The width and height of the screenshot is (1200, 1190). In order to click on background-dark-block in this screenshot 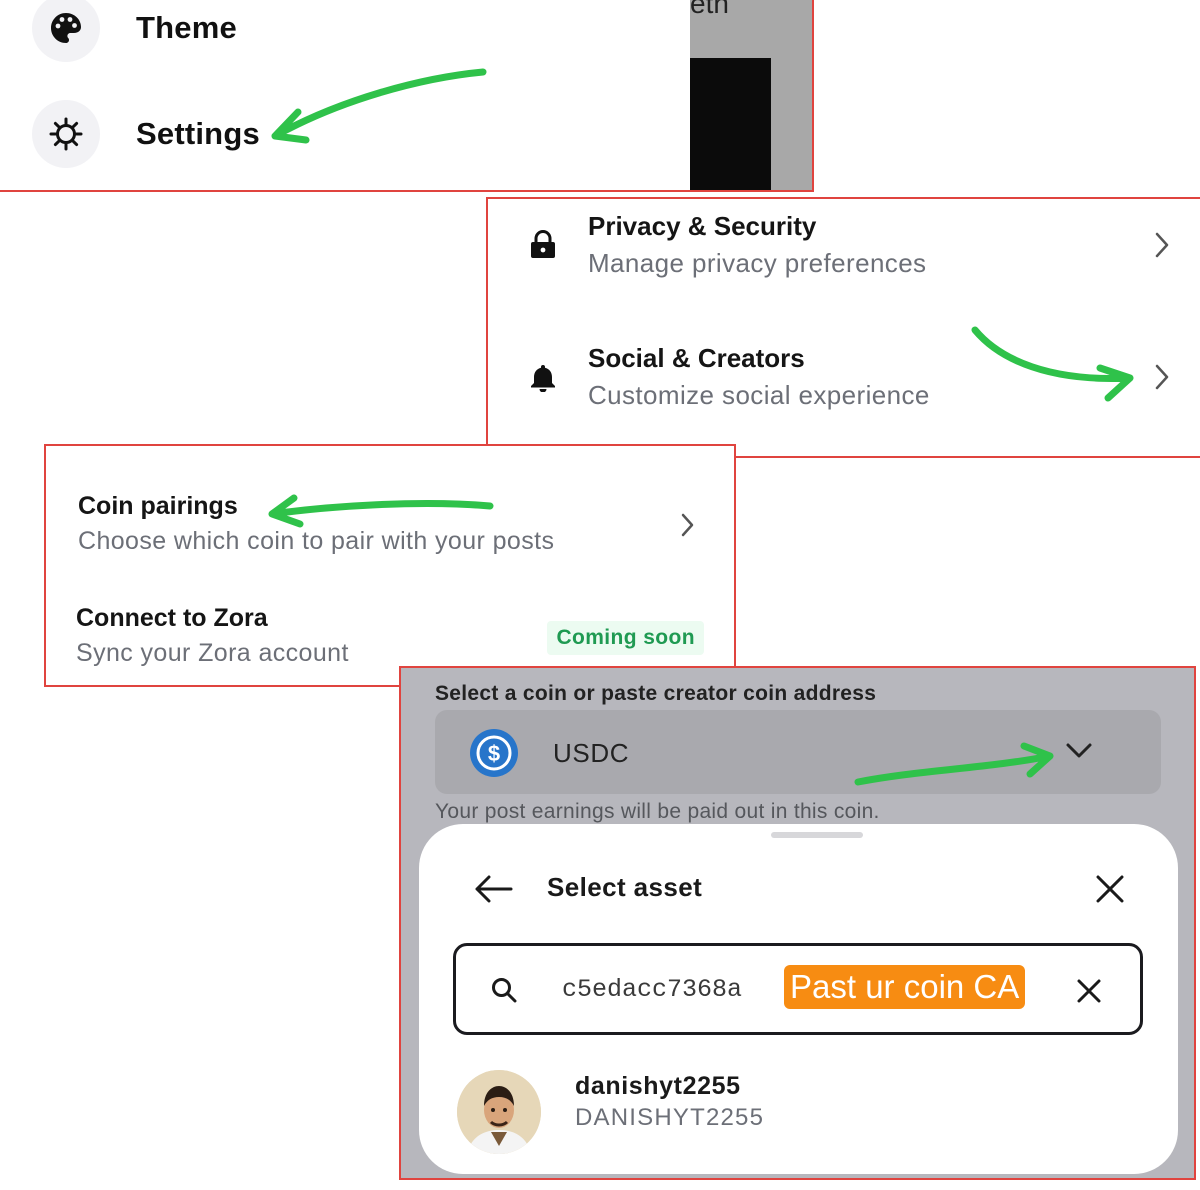, I will do `click(730, 124)`.